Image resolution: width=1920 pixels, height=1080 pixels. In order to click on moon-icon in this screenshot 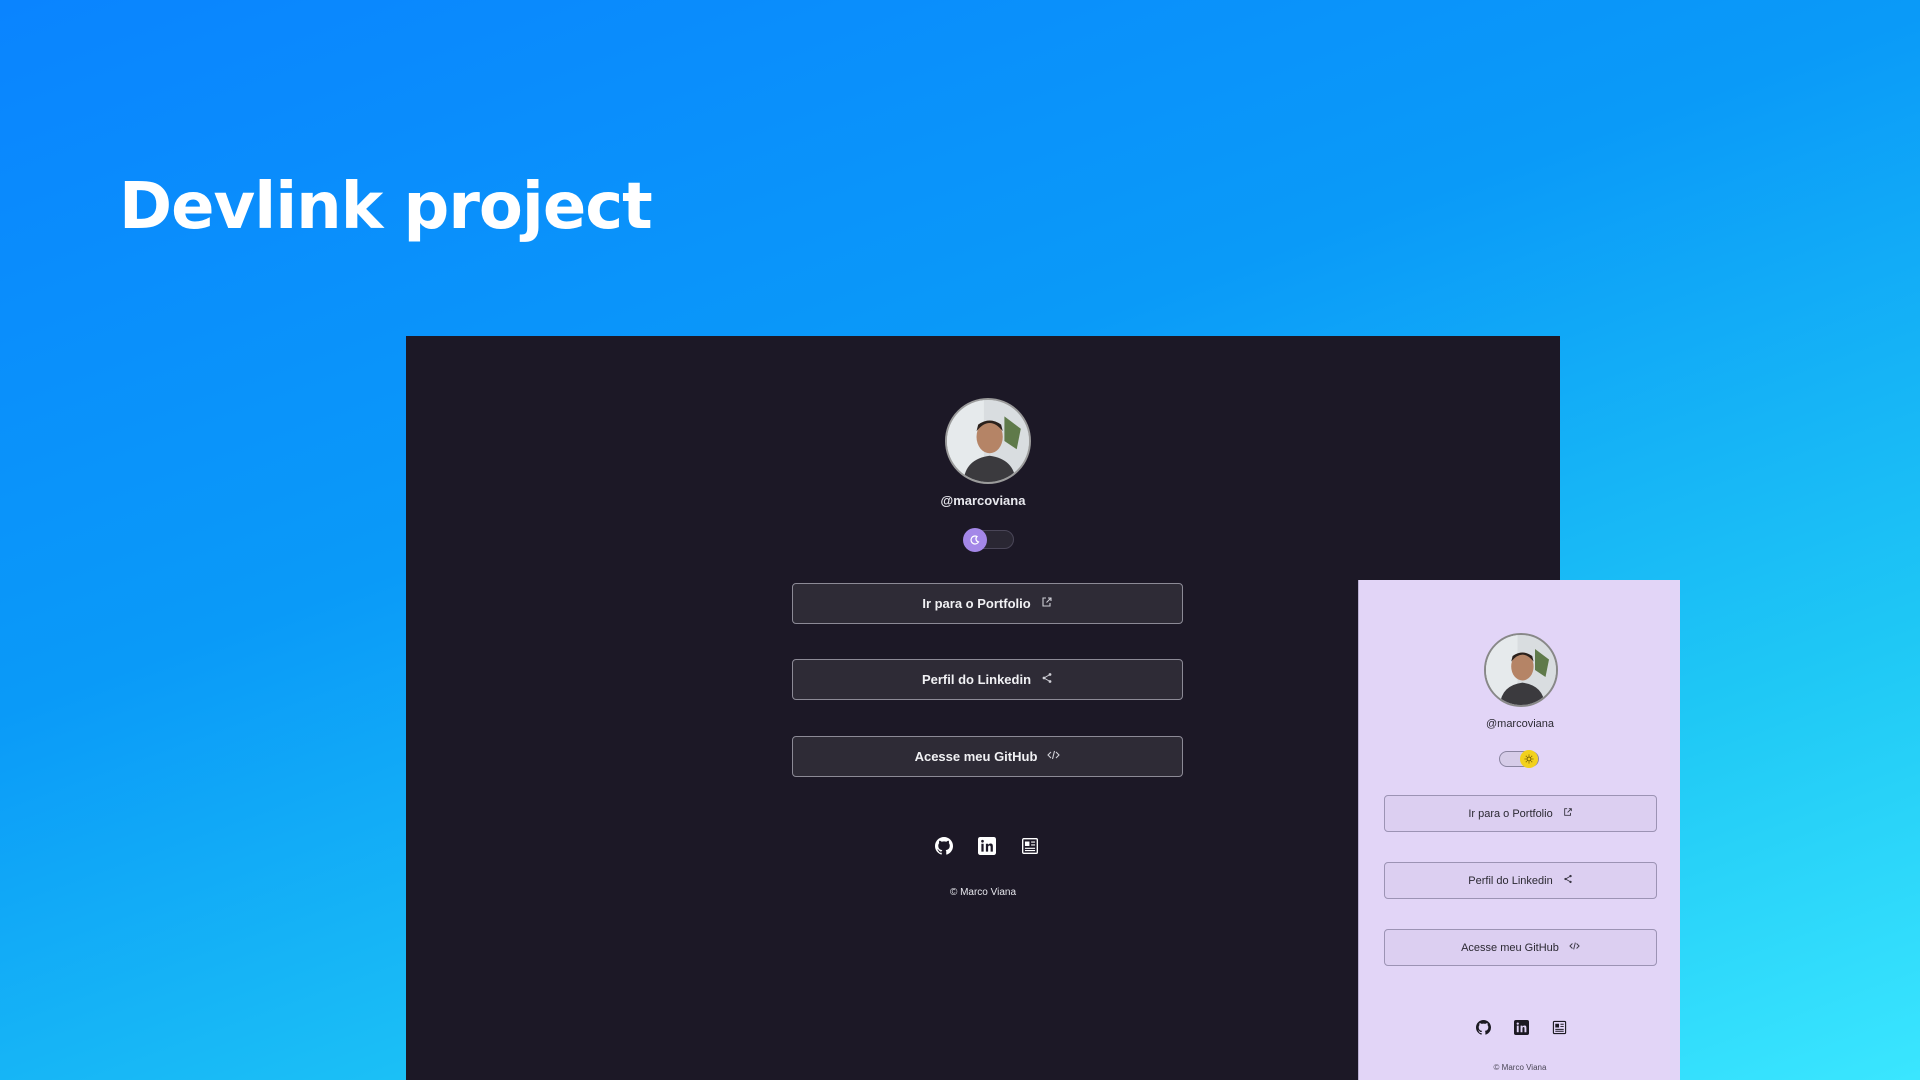, I will do `click(975, 540)`.